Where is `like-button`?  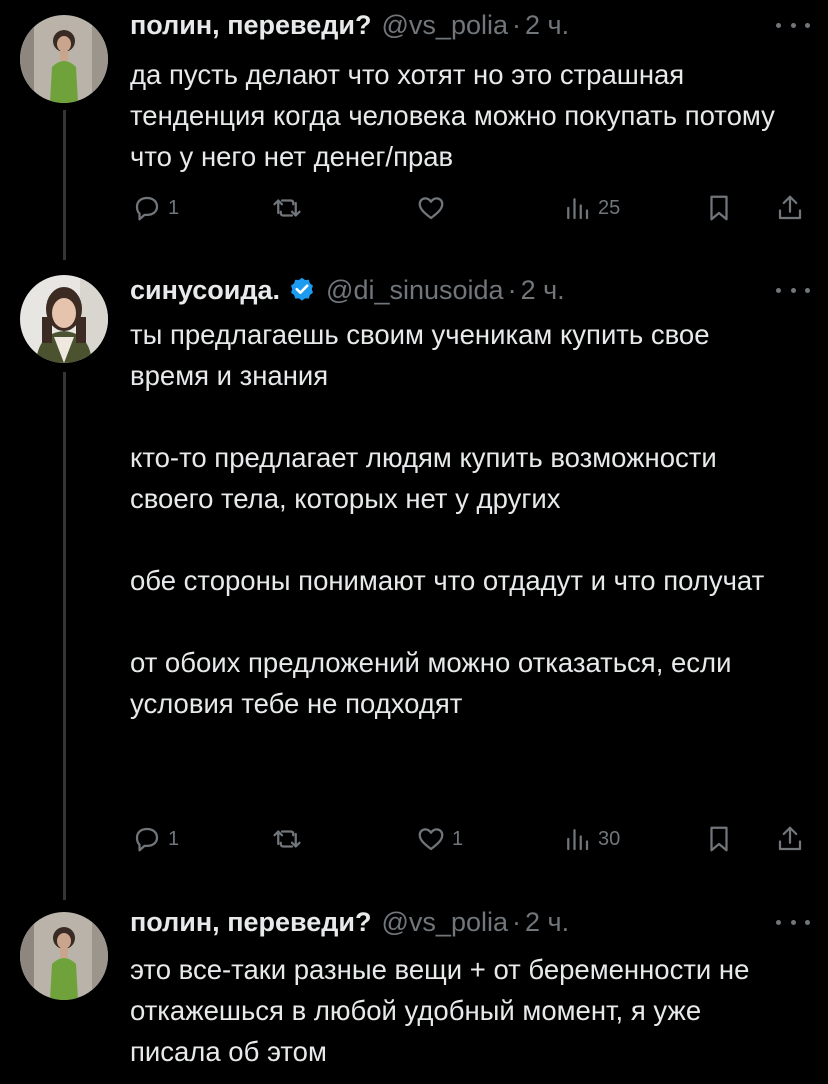 like-button is located at coordinates (431, 208).